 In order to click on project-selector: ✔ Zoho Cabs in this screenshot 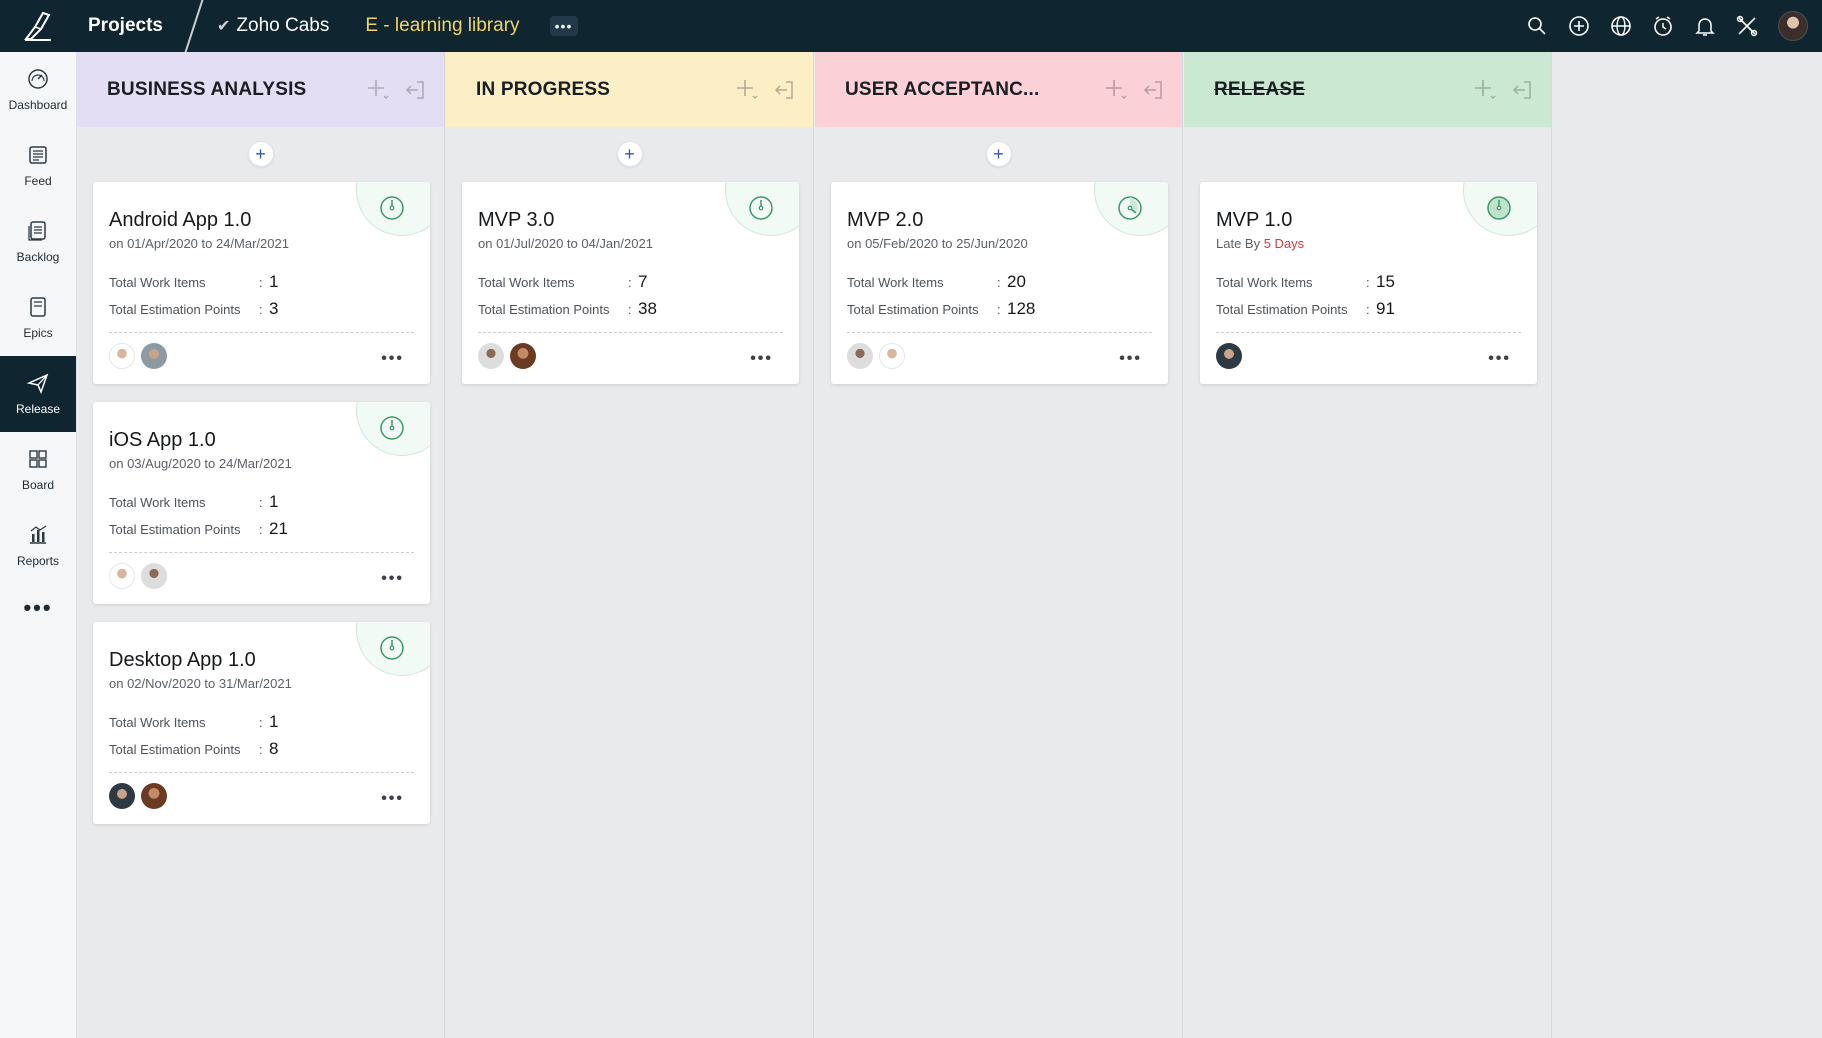, I will do `click(273, 26)`.